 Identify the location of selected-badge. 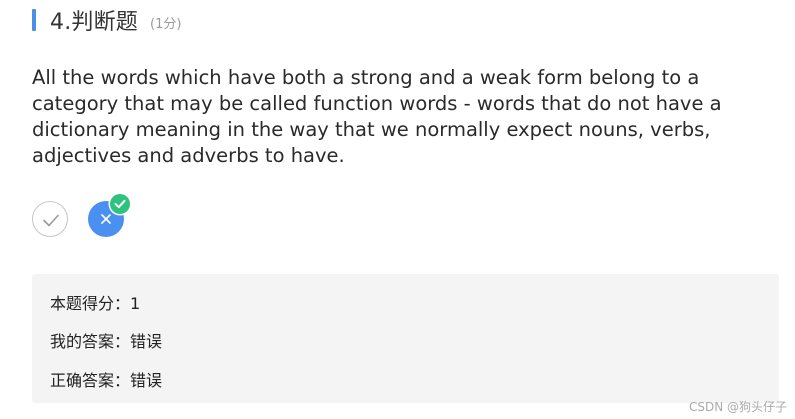
(120, 204).